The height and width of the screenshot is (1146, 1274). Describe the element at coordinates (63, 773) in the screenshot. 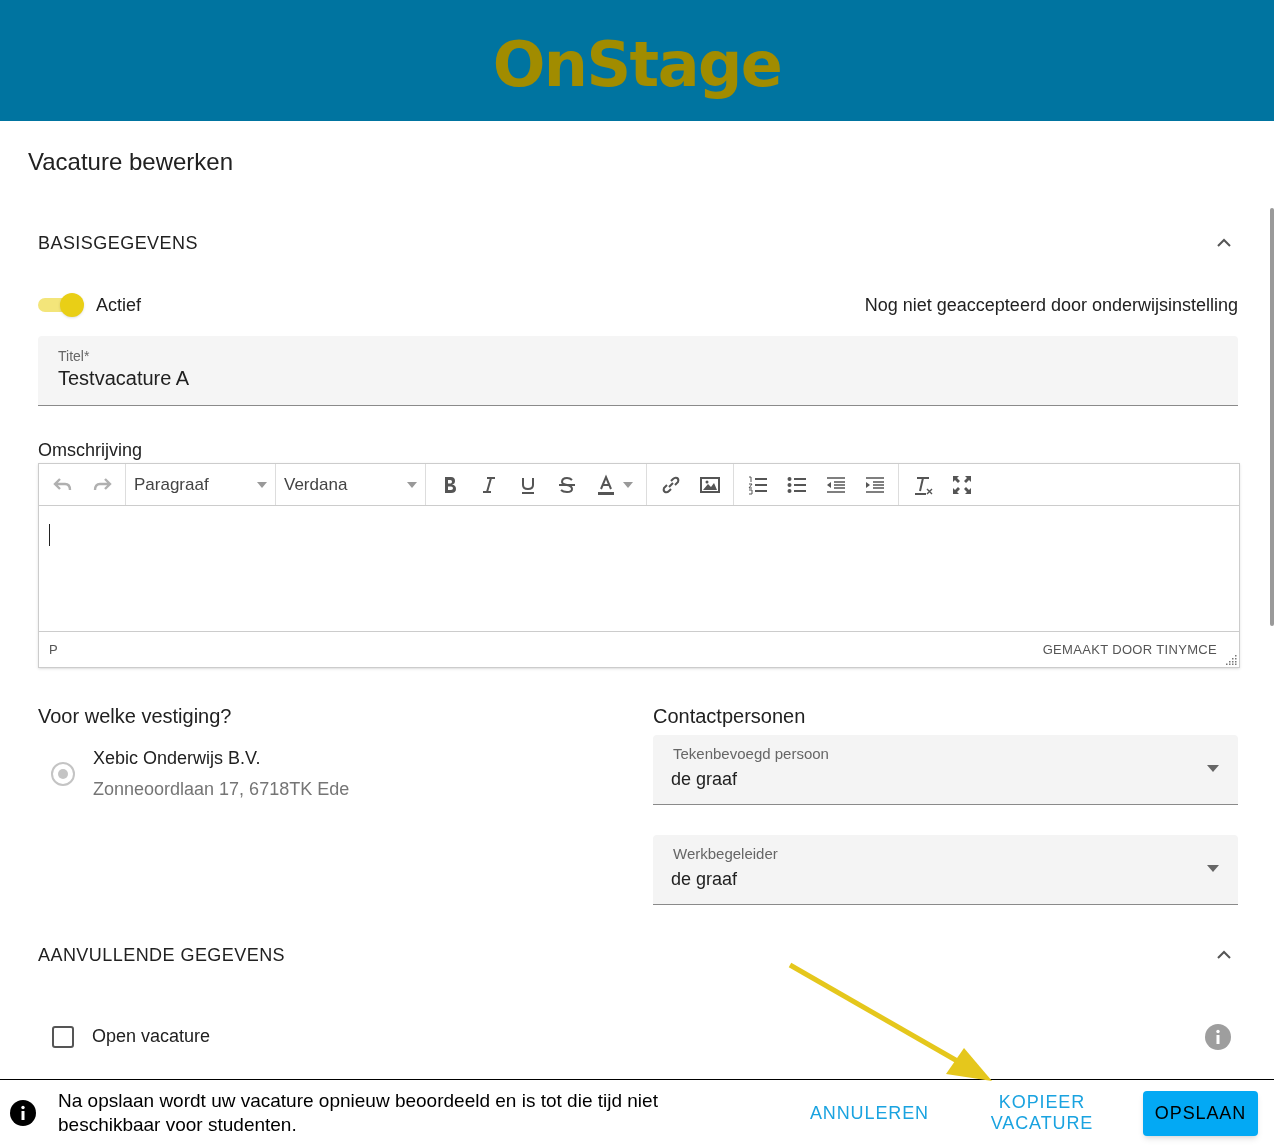

I see `radio-button` at that location.